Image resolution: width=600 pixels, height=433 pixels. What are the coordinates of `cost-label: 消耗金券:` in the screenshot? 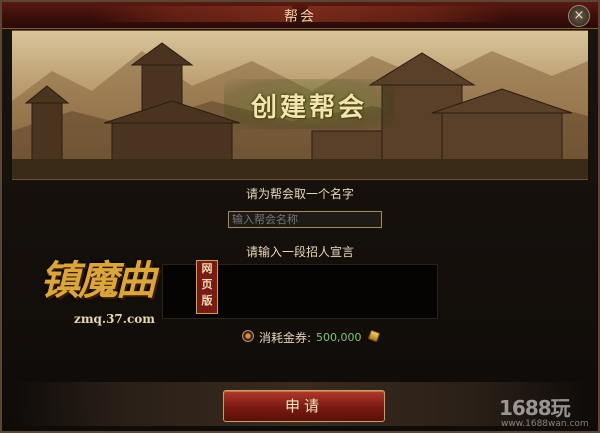 It's located at (285, 338).